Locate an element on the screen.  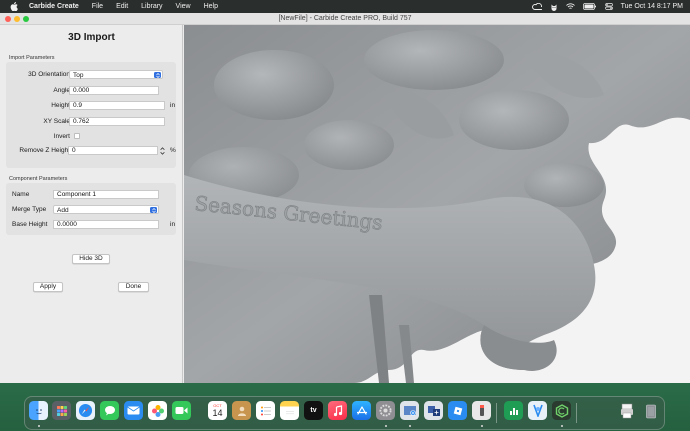
notes-icon is located at coordinates (289, 410).